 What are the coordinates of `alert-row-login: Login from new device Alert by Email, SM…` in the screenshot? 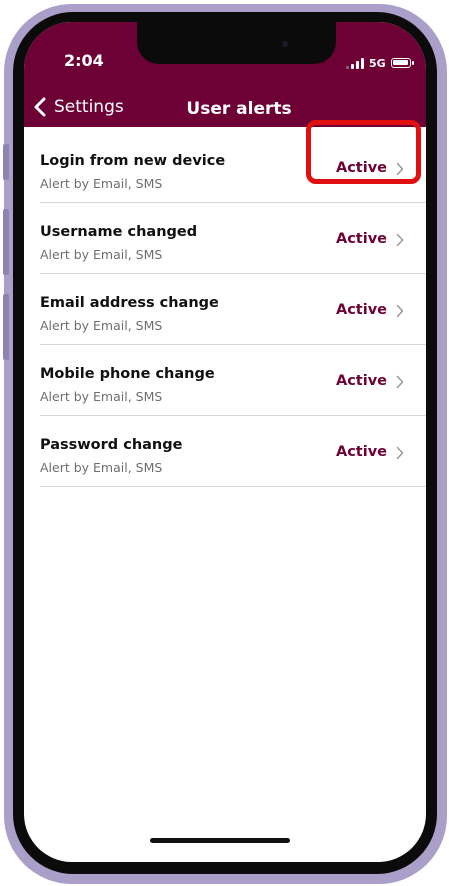 It's located at (225, 167).